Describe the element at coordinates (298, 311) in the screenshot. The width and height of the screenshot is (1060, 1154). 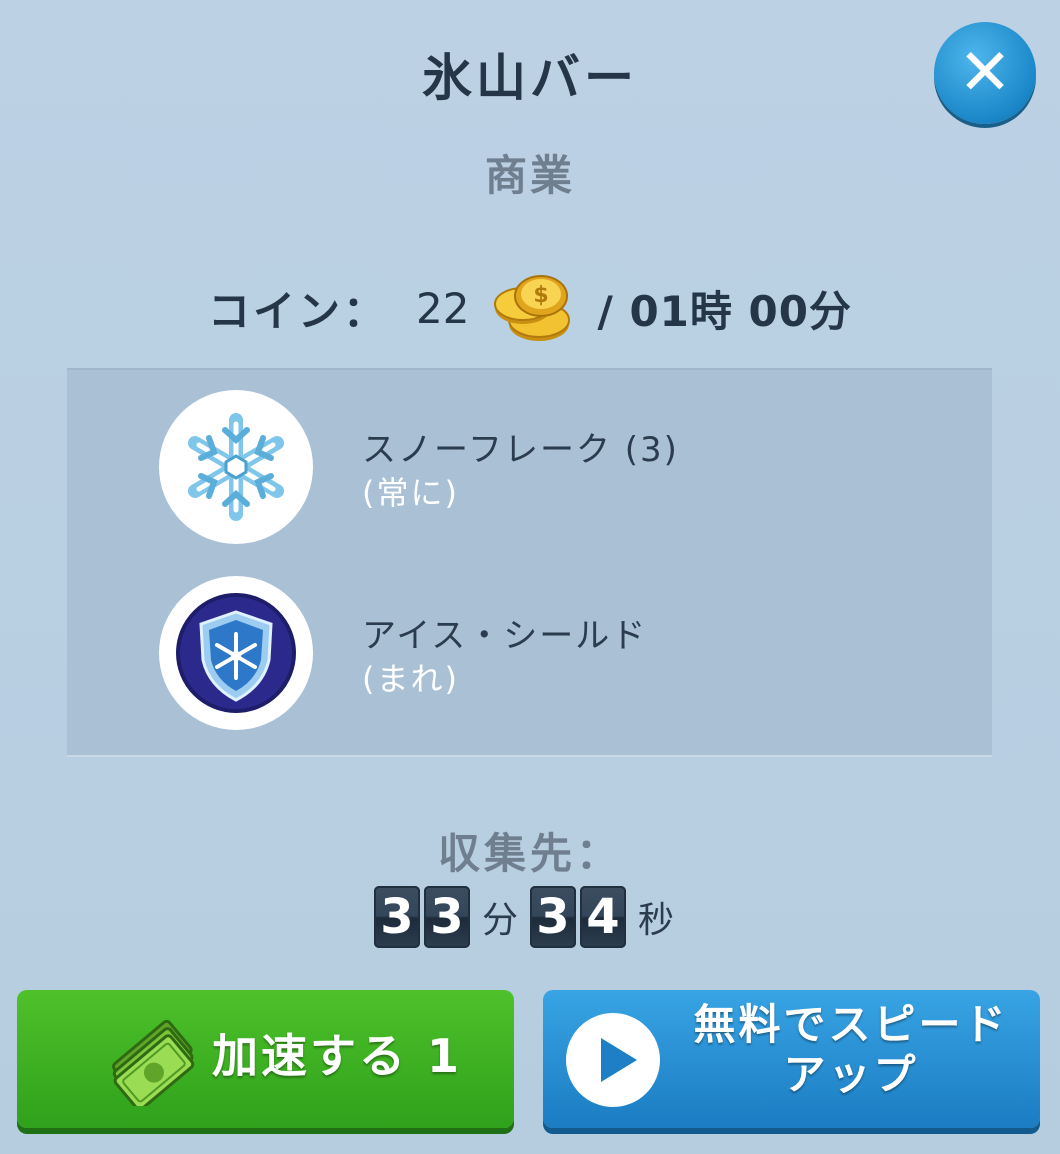
I see `income-label: コイン：` at that location.